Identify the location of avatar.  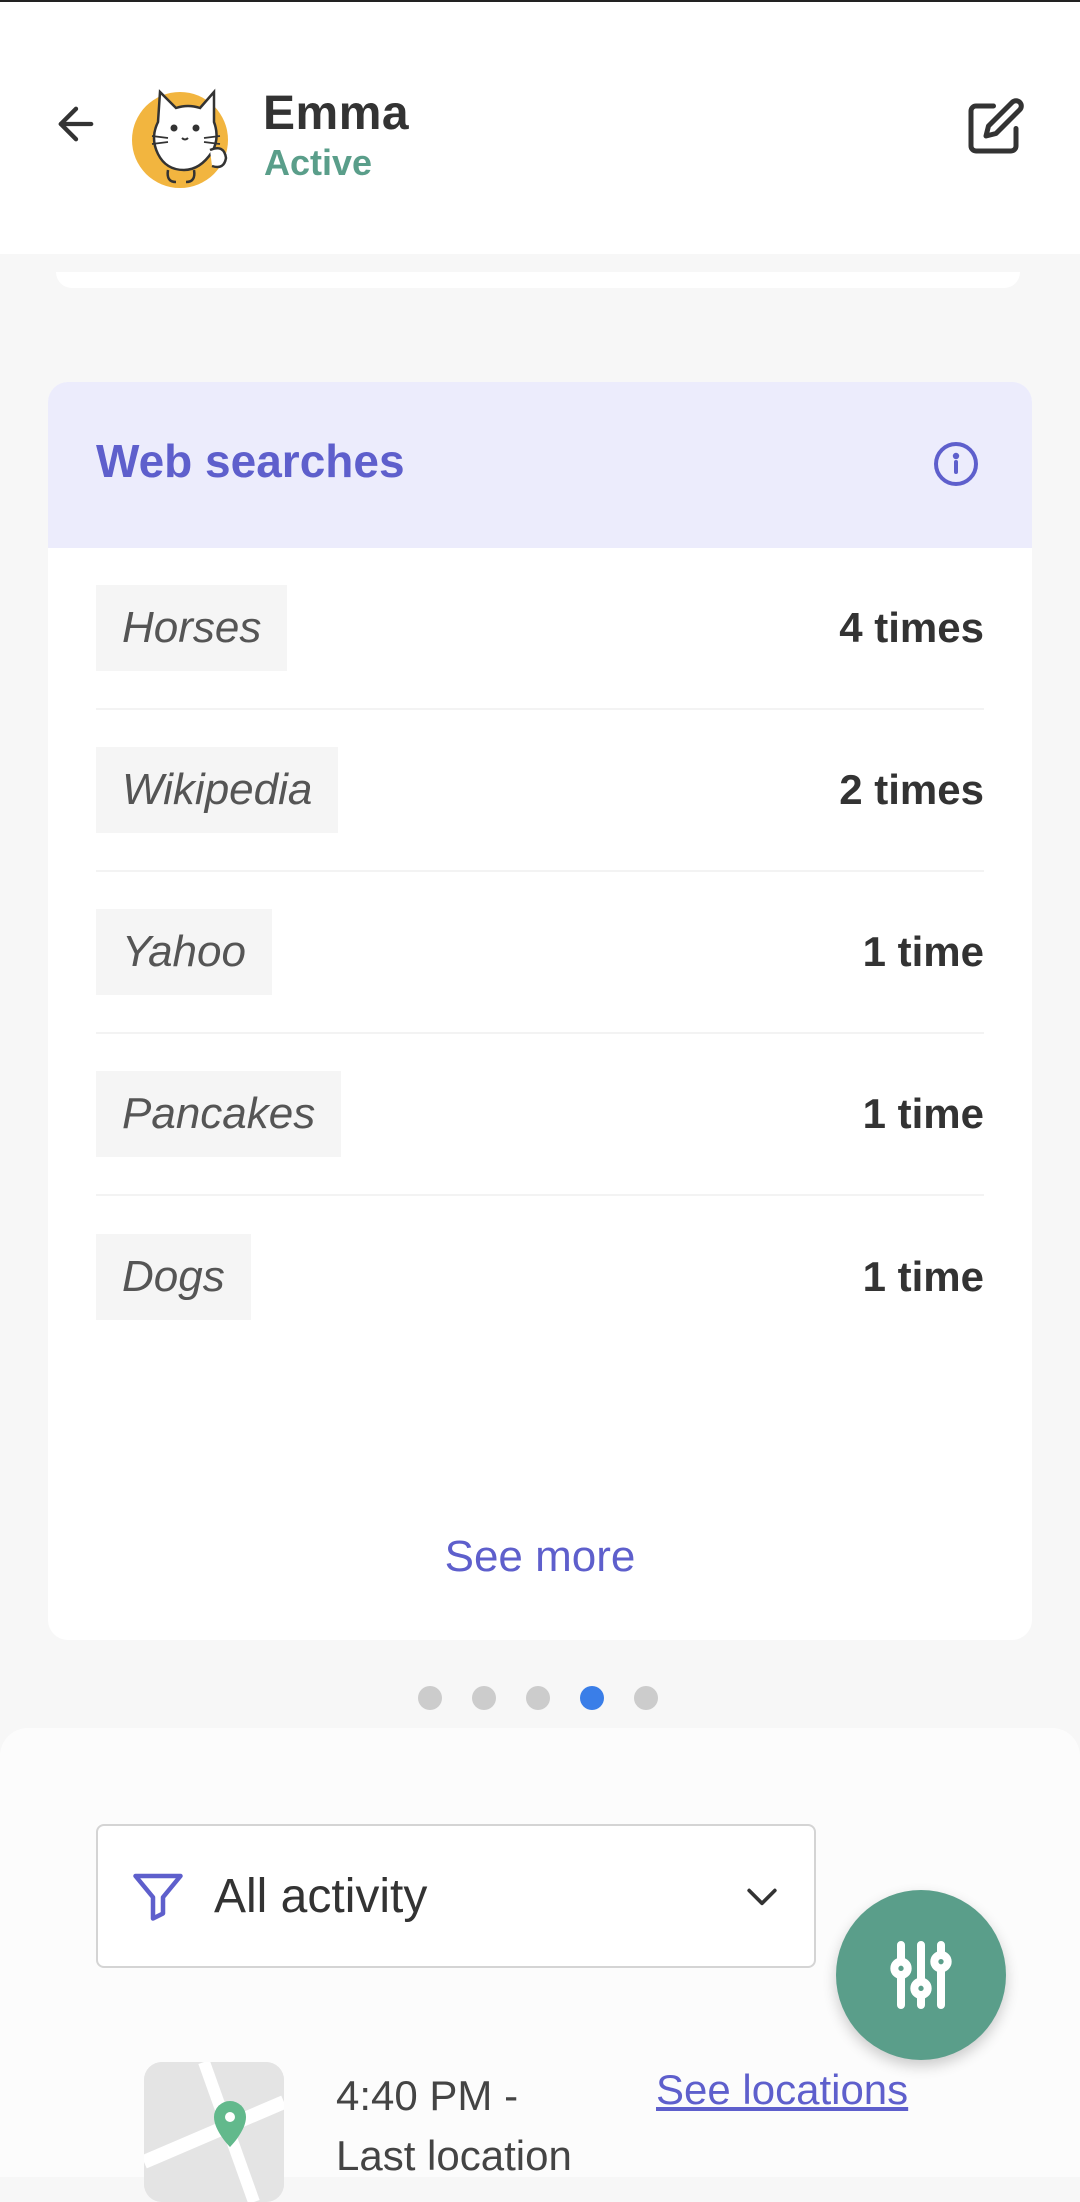
(184, 134).